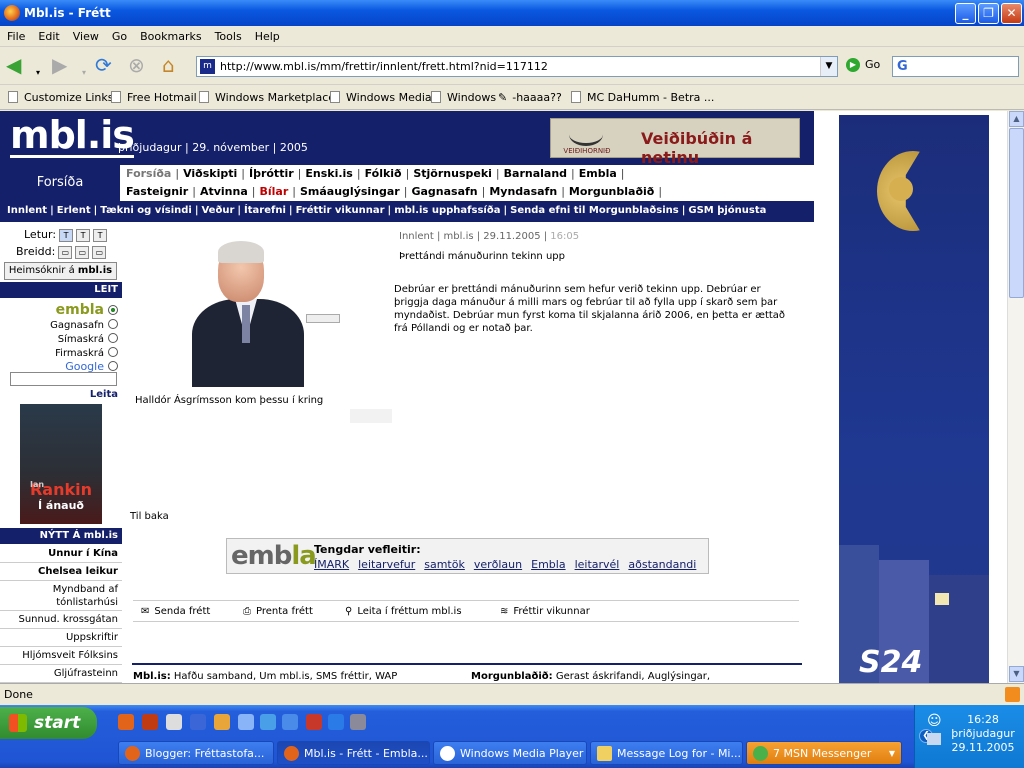 The image size is (1024, 768). What do you see at coordinates (265, 210) in the screenshot?
I see `section-itarefni: Ítarefni` at bounding box center [265, 210].